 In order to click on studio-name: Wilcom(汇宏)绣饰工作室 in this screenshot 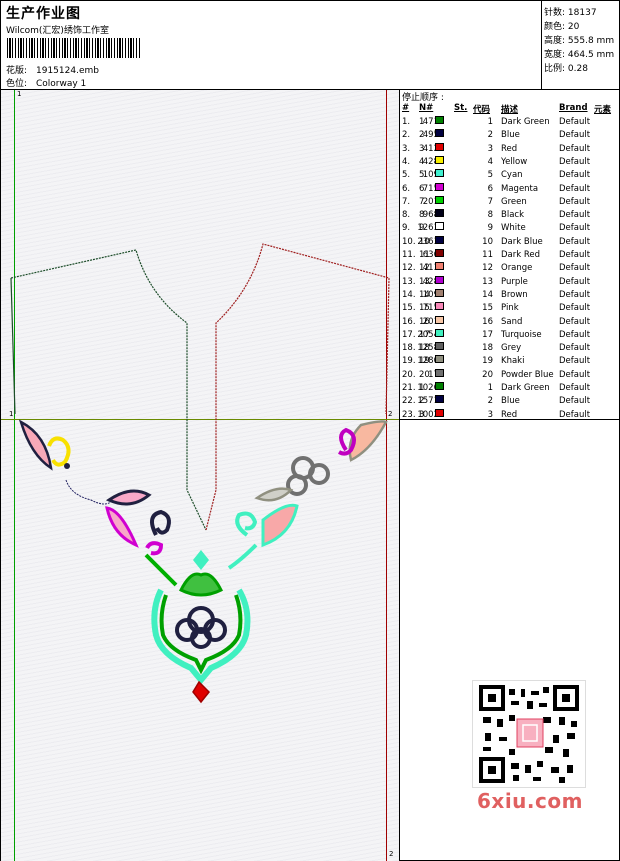, I will do `click(57, 31)`.